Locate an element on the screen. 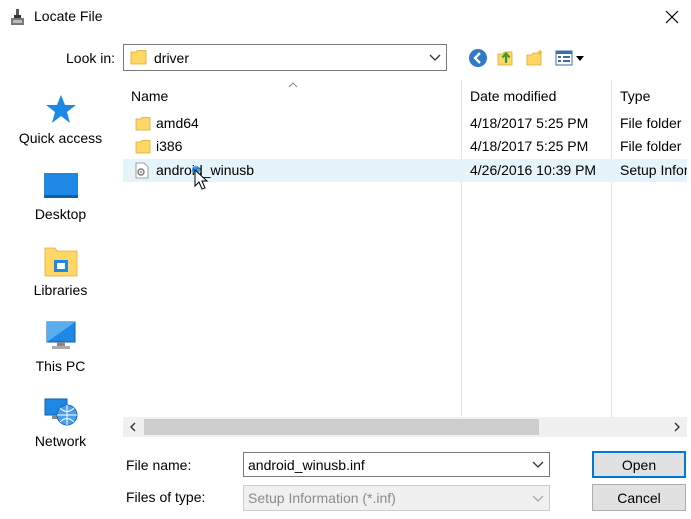  title-bar is located at coordinates (345, 17).